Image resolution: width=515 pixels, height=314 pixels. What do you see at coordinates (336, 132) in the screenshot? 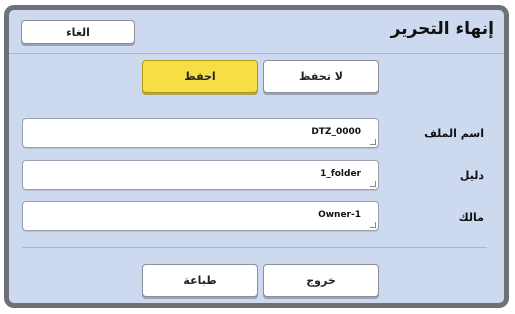
I see `filename-value: DTZ_0000` at bounding box center [336, 132].